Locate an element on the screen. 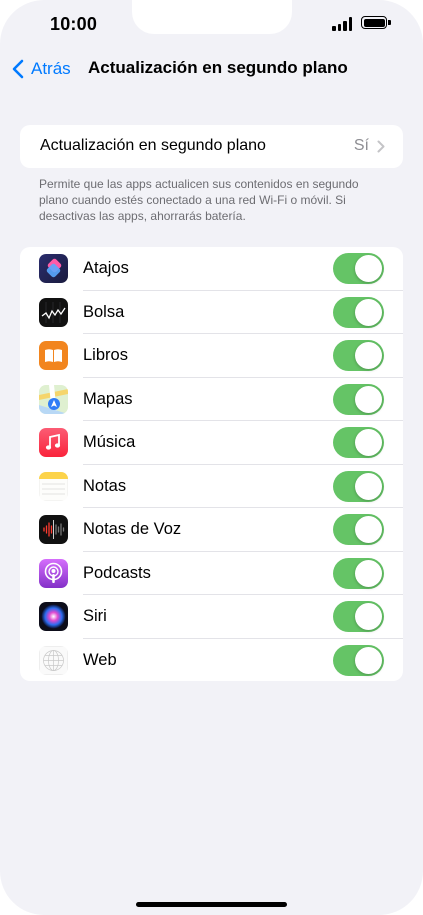 This screenshot has width=423, height=915. app-row-musica: Música is located at coordinates (211, 443).